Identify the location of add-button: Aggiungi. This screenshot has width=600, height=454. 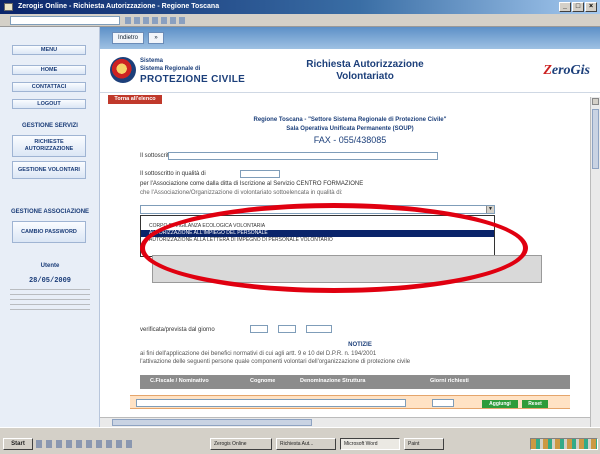
(500, 404).